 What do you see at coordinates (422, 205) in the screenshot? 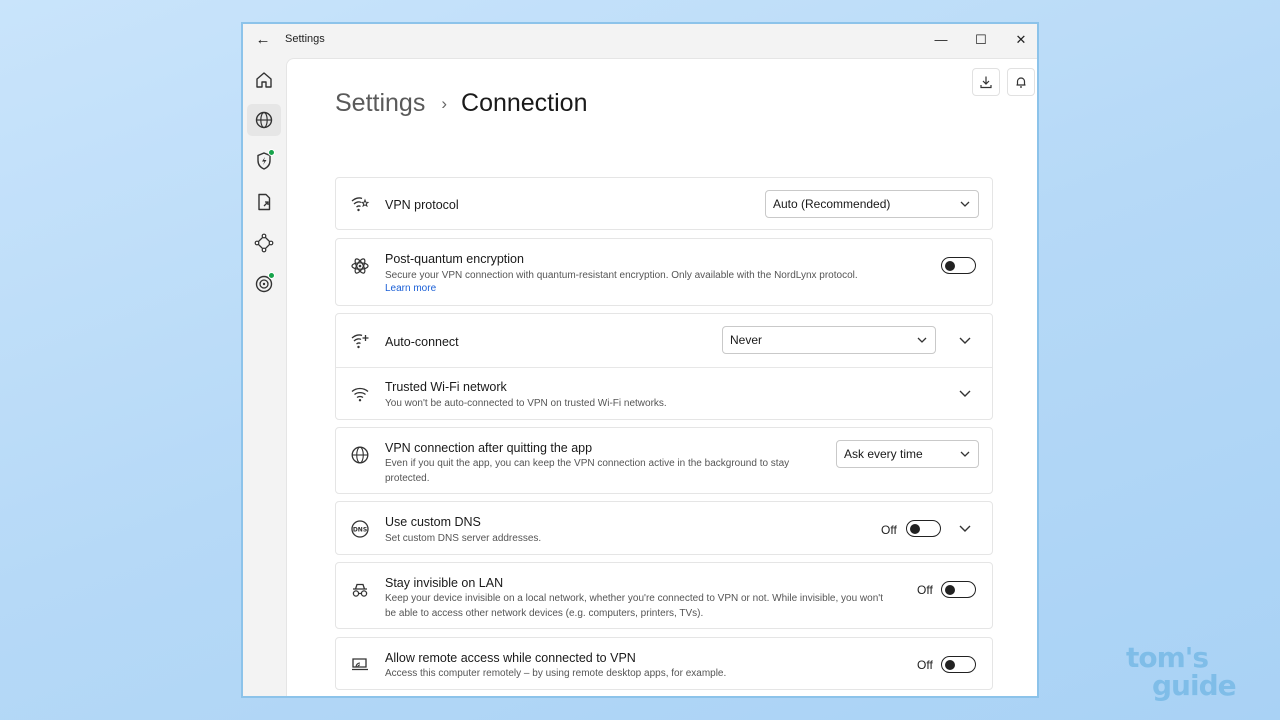
I see `vpn-protocol-title: VPN protocol` at bounding box center [422, 205].